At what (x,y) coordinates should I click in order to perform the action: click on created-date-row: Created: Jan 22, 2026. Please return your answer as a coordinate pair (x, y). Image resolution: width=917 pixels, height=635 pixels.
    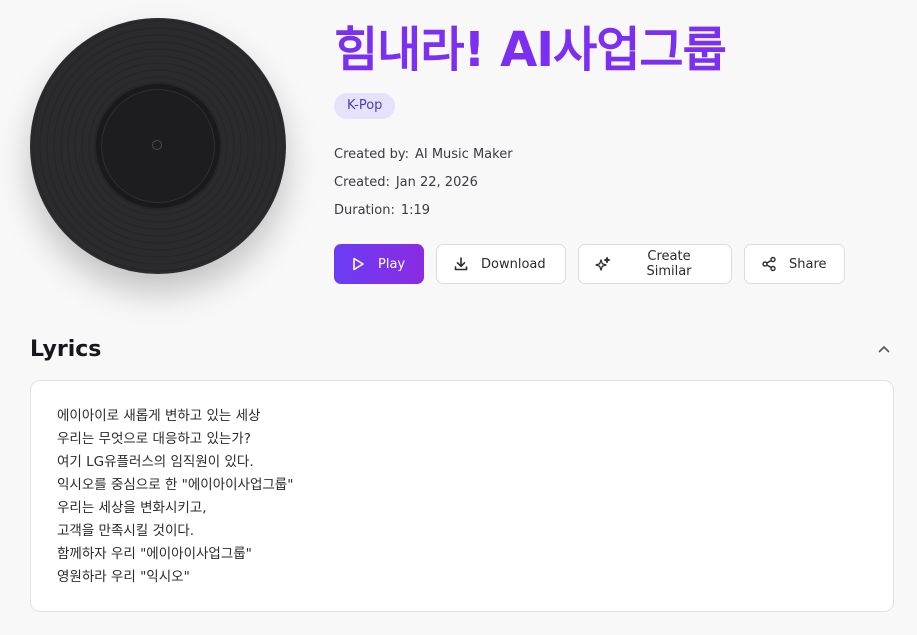
    Looking at the image, I should click on (406, 182).